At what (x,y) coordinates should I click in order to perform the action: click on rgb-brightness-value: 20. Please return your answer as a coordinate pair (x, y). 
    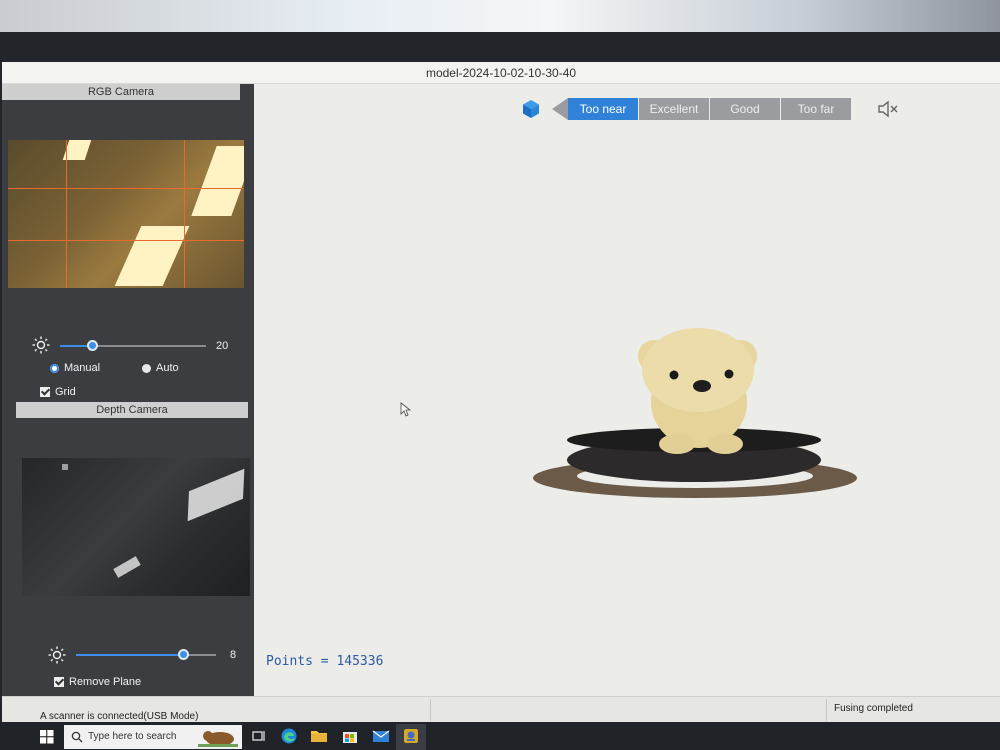
    Looking at the image, I should click on (222, 346).